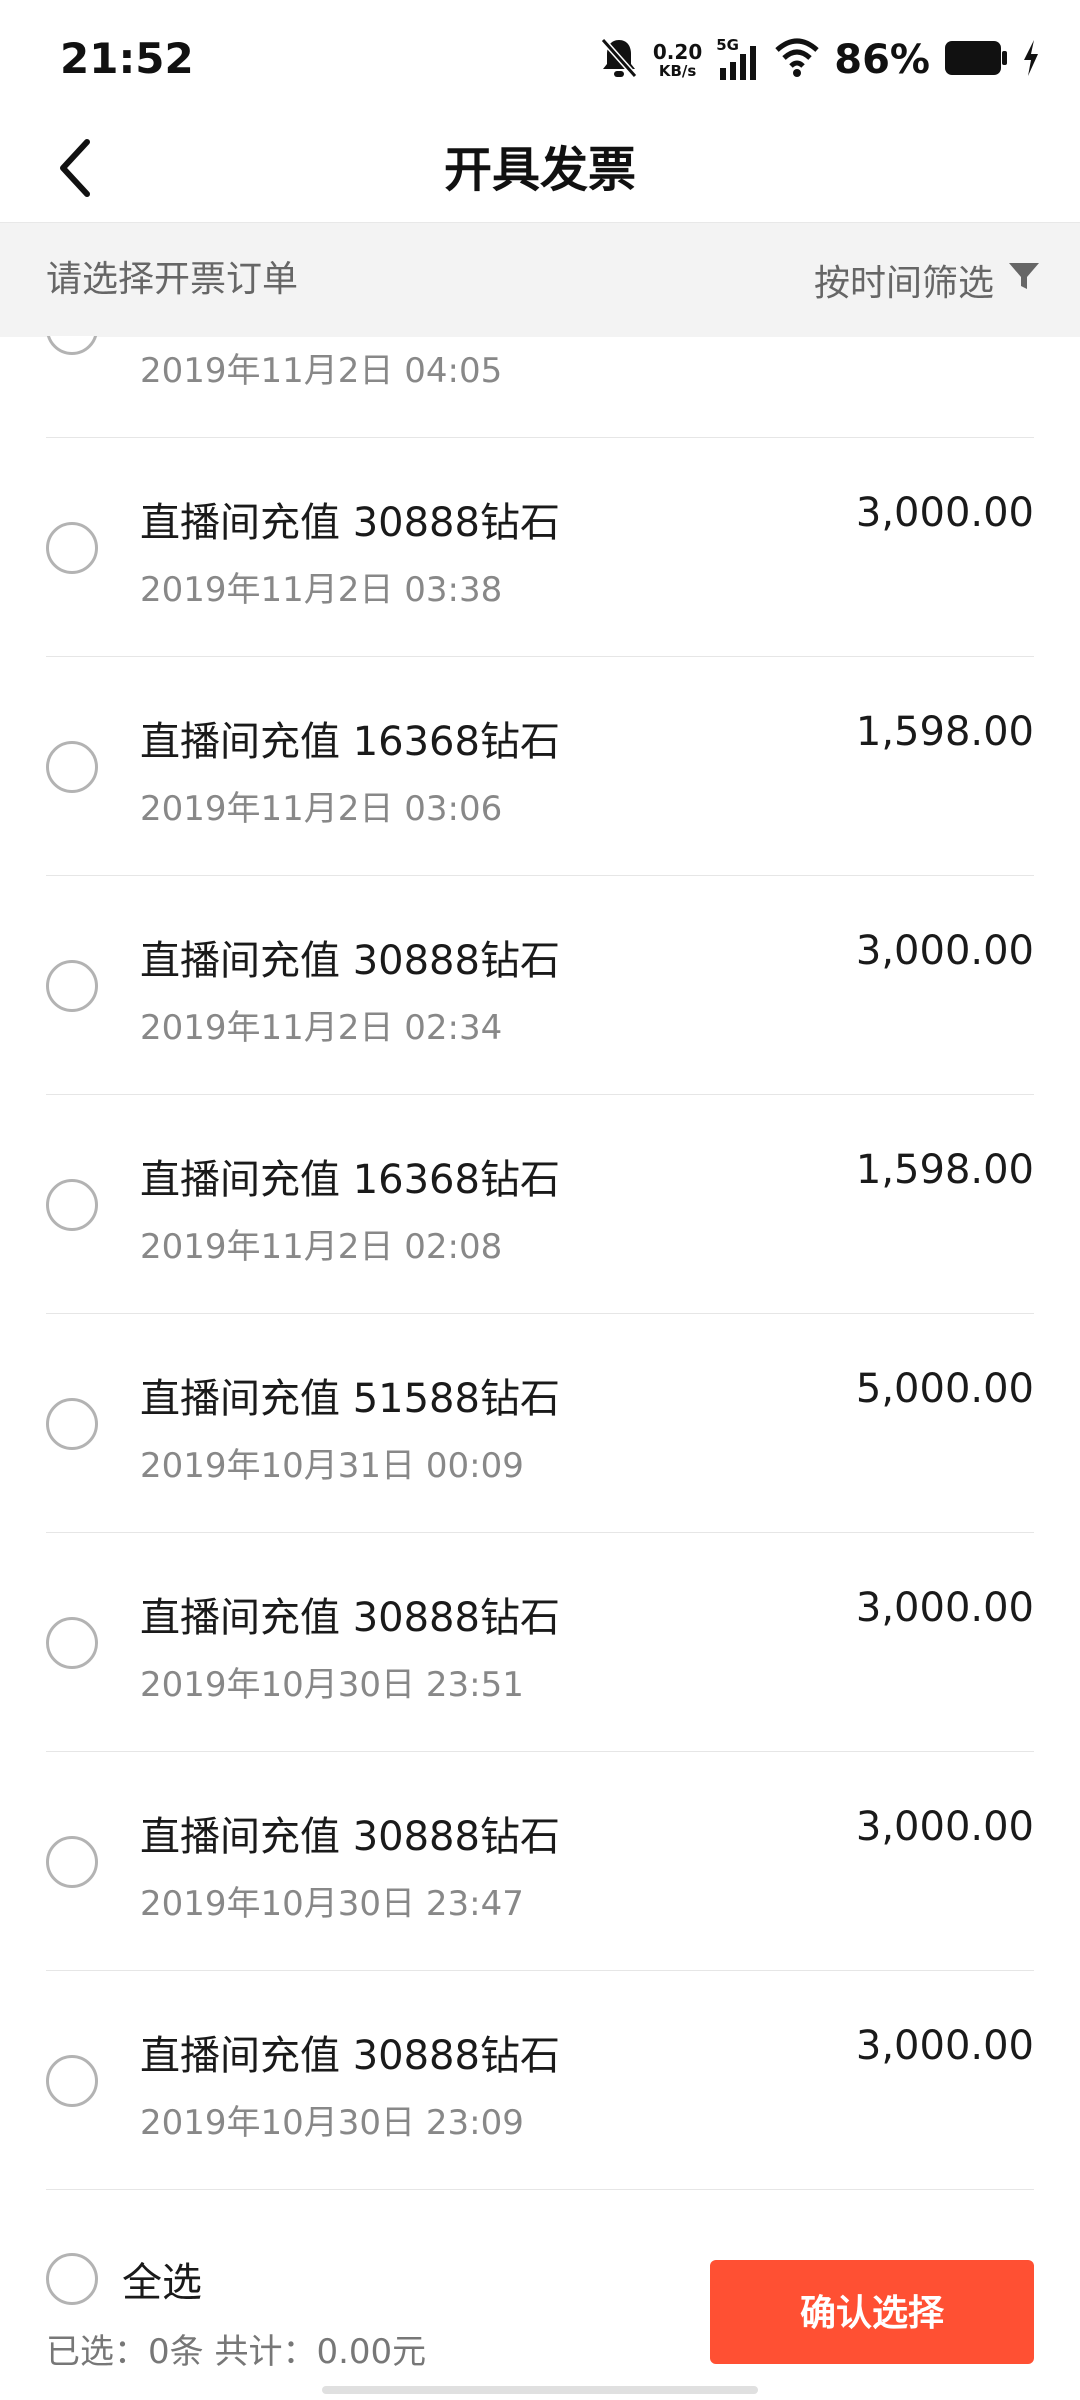  I want to click on order-time: 2019年10月30日 23:09, so click(332, 2123).